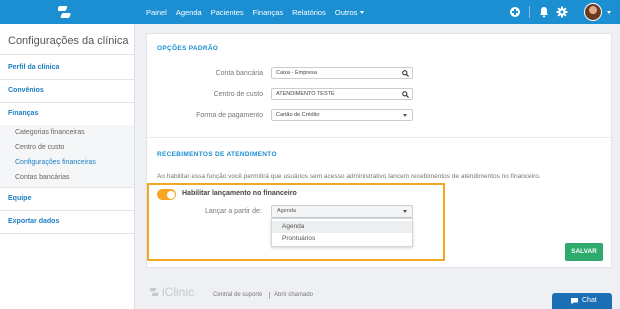 Image resolution: width=620 pixels, height=309 pixels. What do you see at coordinates (238, 94) in the screenshot?
I see `centro-custo-label: Centro de custo` at bounding box center [238, 94].